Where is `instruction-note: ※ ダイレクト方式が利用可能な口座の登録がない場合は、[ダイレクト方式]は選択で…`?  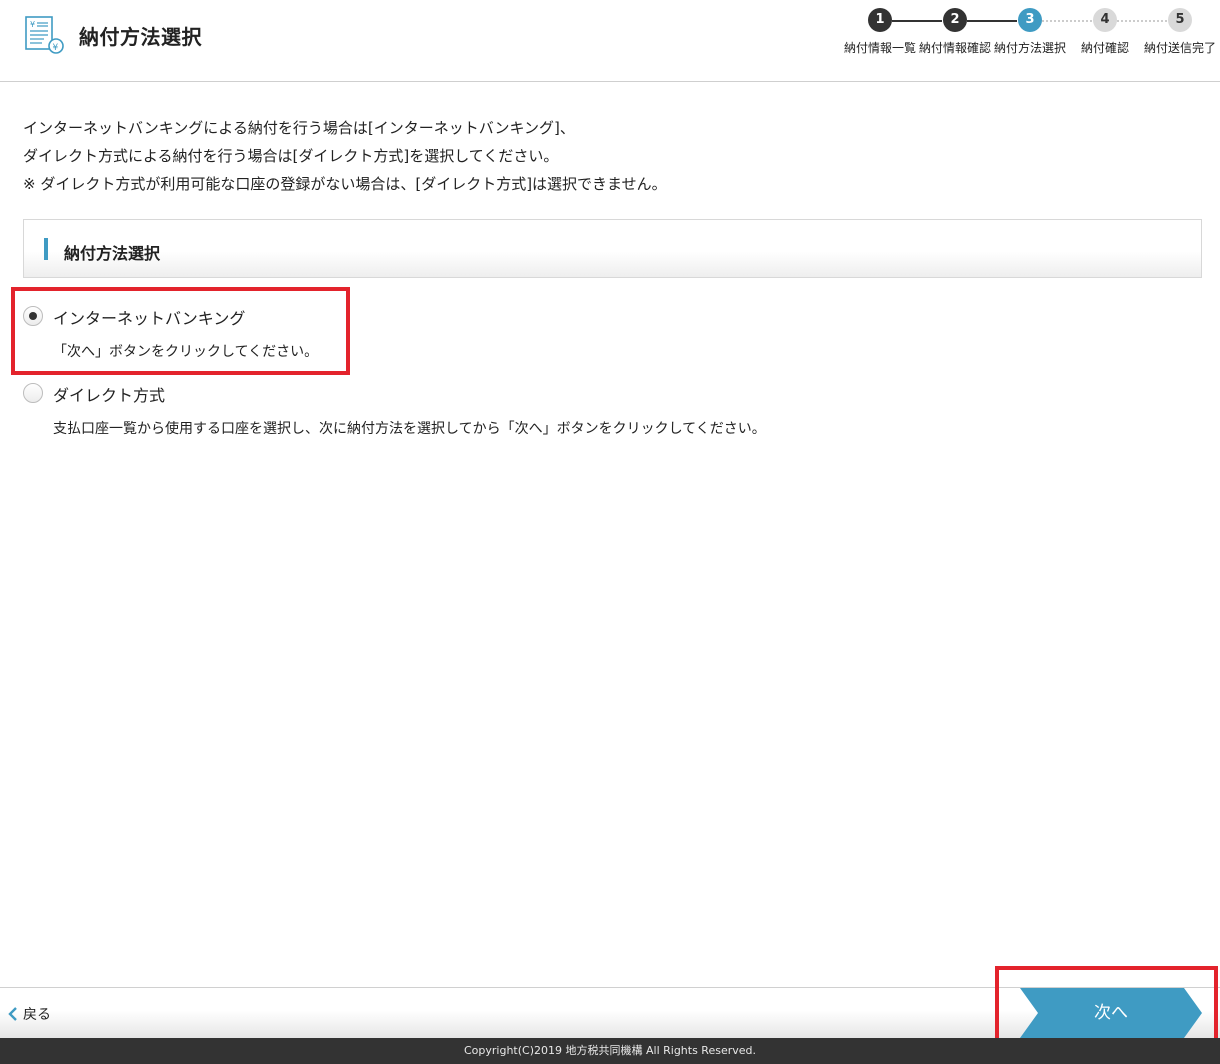
instruction-note: ※ ダイレクト方式が利用可能な口座の登録がない場合は、[ダイレクト方式]は選択で… is located at coordinates (345, 184).